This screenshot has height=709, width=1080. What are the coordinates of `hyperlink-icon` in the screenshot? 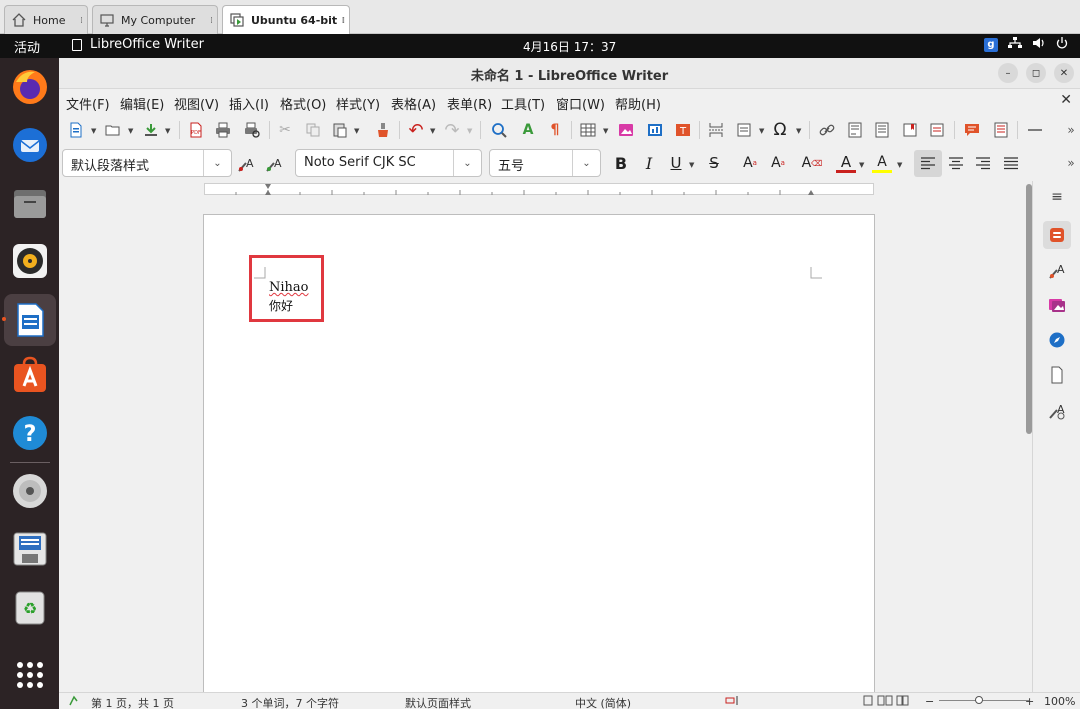 It's located at (827, 130).